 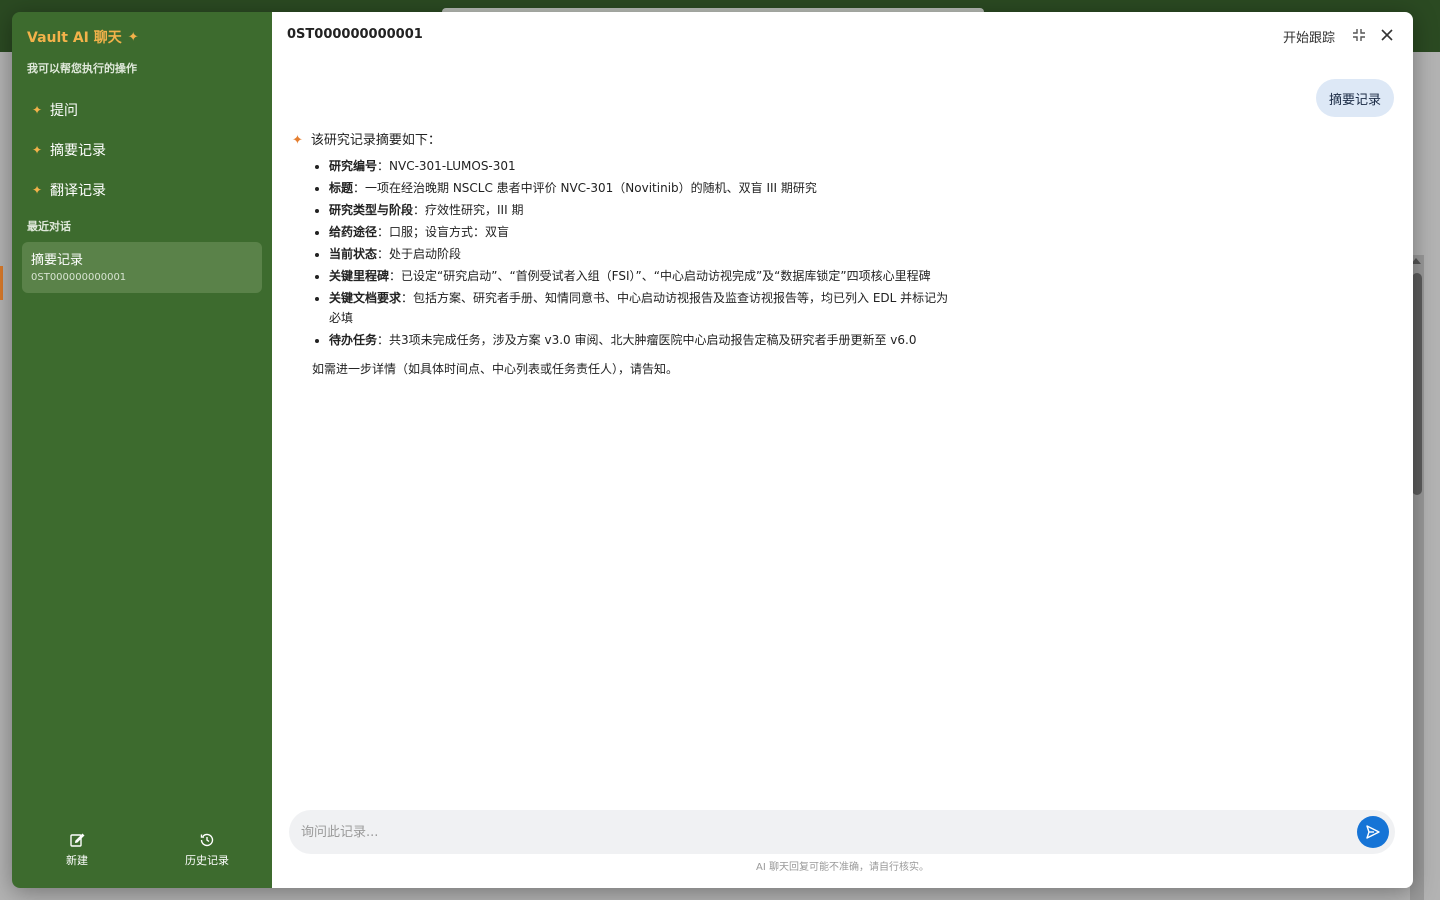 I want to click on item-value: ：处于启动阶段, so click(x=419, y=254).